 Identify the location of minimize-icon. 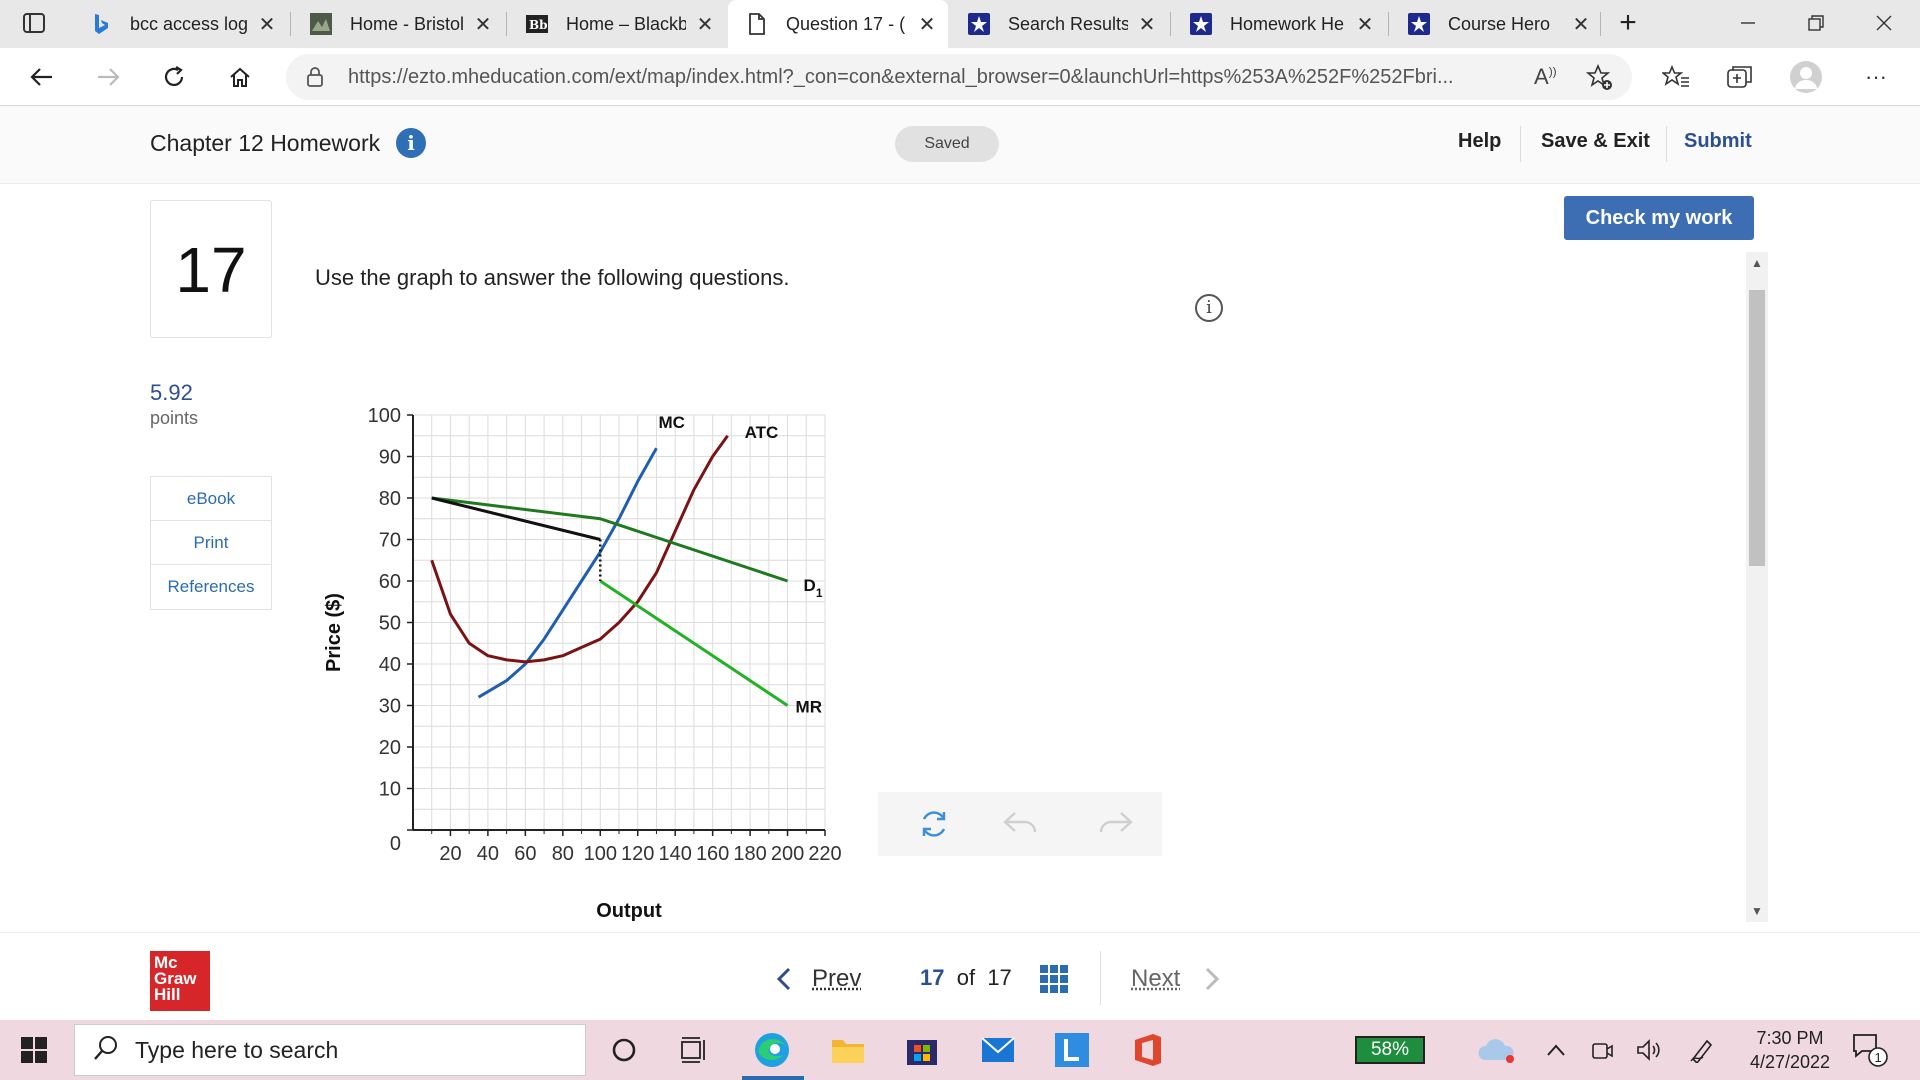
(1748, 23).